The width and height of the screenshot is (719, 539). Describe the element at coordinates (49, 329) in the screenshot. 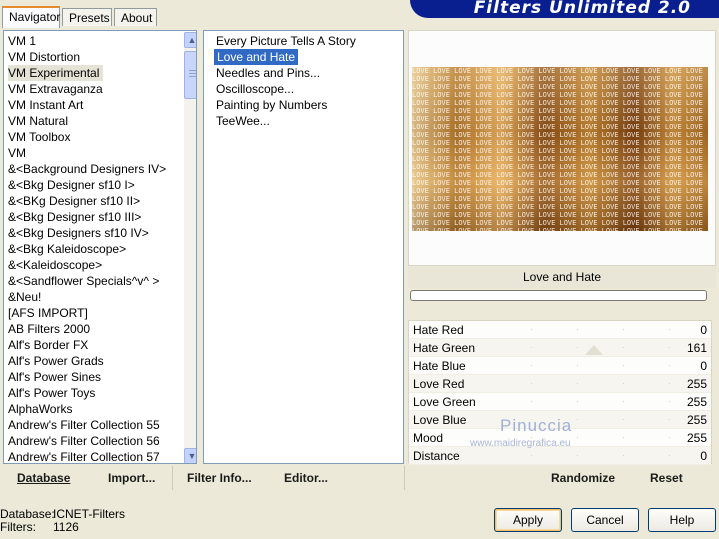

I see `category-item: AB Filters 2000` at that location.